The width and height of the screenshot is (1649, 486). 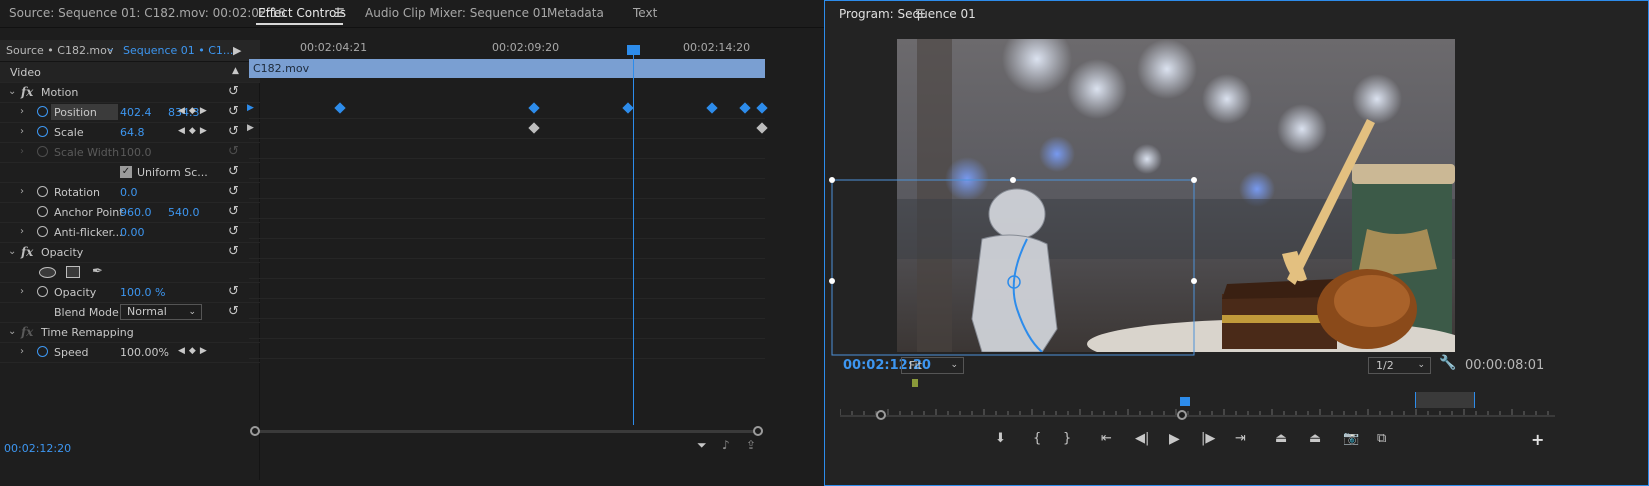 I want to click on mark-out-icon: }, so click(x=1067, y=438).